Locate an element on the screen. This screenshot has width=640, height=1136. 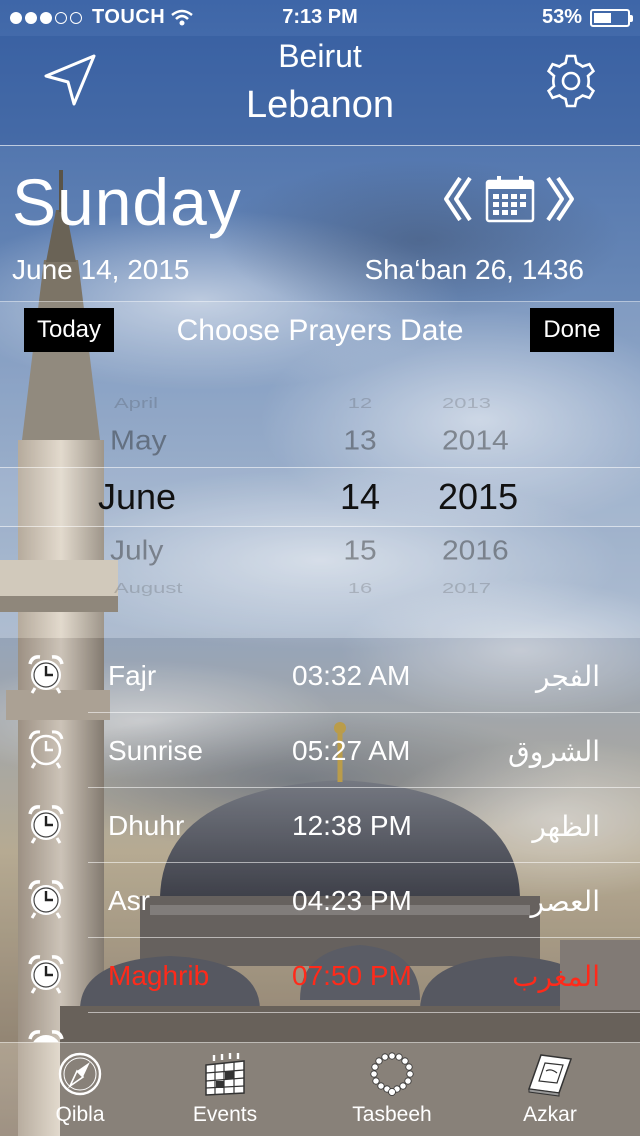
day-option-selected: 14 is located at coordinates (360, 497).